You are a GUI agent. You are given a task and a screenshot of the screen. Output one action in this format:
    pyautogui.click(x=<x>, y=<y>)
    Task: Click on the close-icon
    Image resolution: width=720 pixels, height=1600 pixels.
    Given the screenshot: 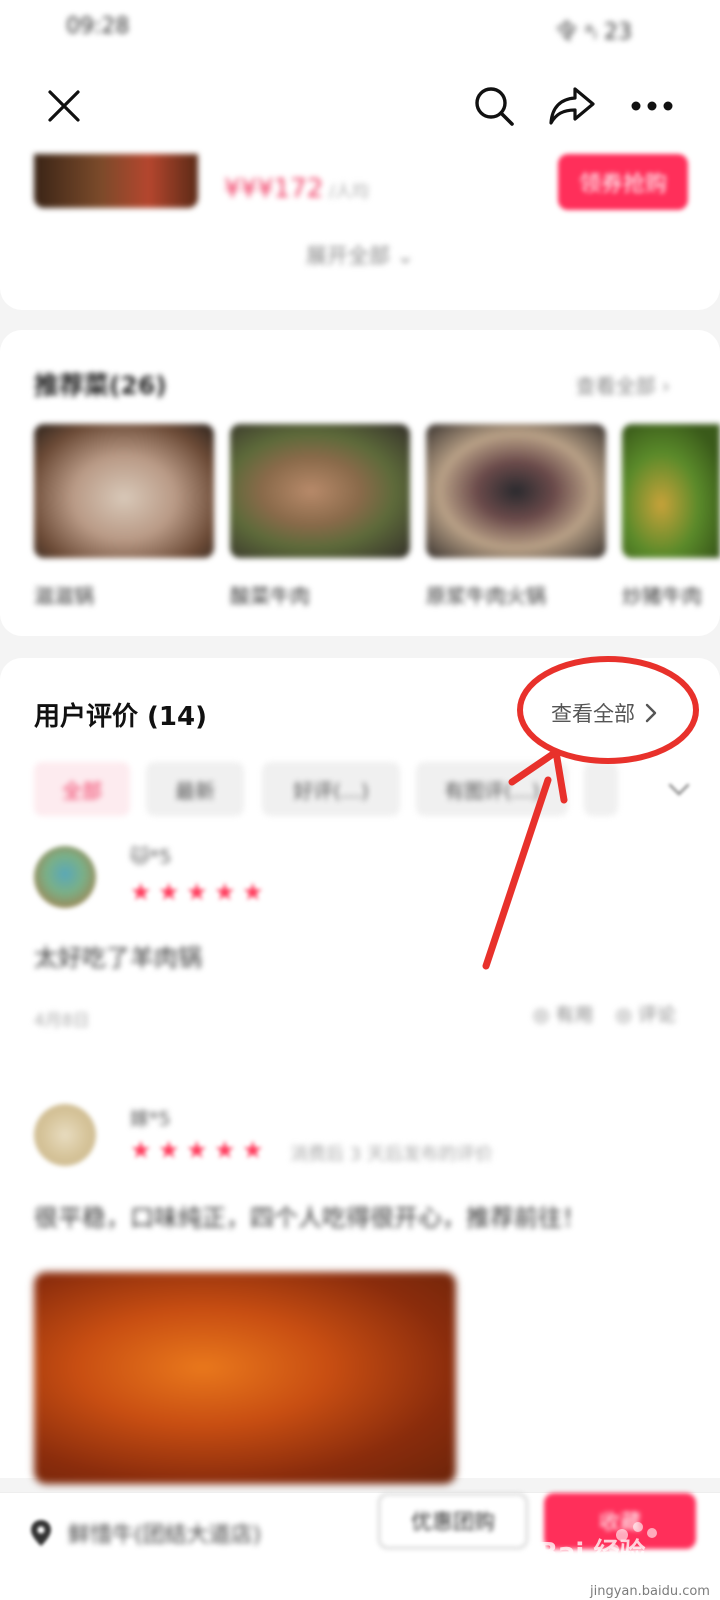 What is the action you would take?
    pyautogui.click(x=64, y=106)
    